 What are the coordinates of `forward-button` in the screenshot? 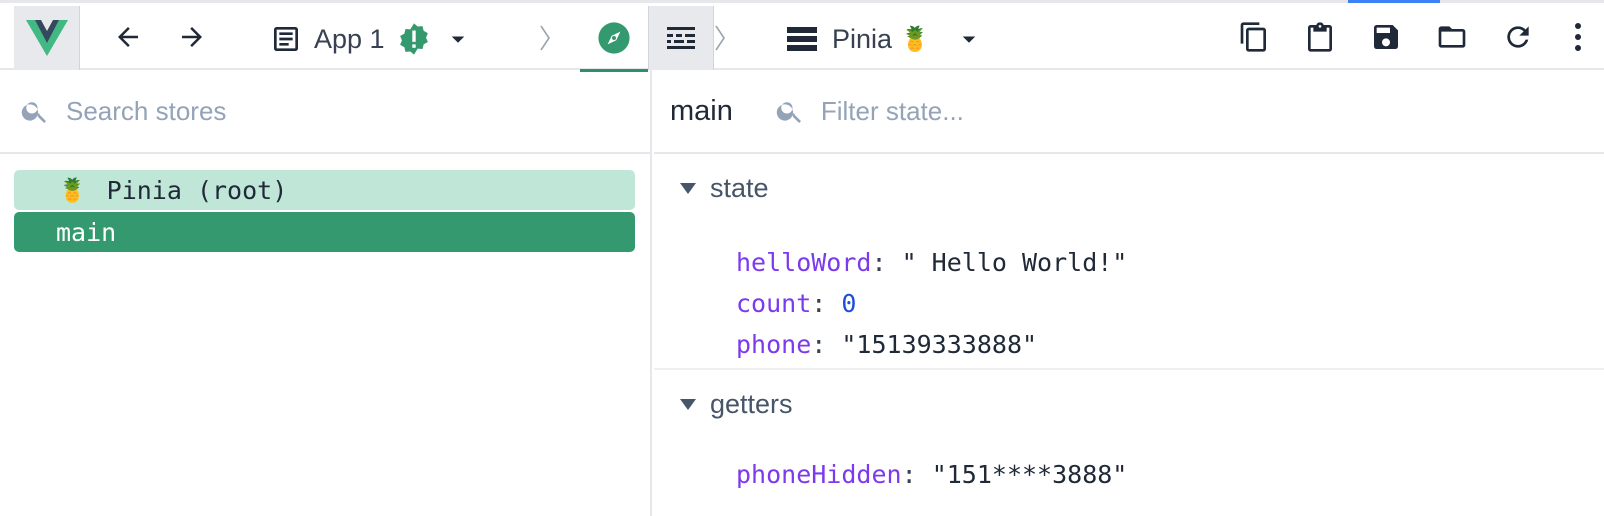 It's located at (192, 37).